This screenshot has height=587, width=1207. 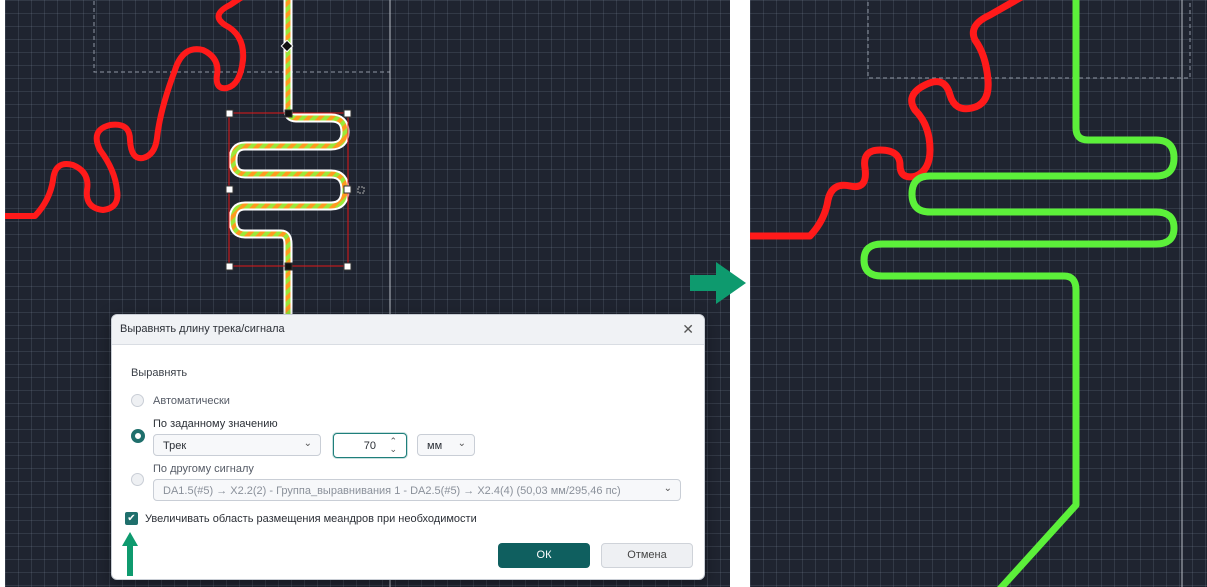 I want to click on dialog-titlebar: Выравнять длину трека/сигнала ✕, so click(x=408, y=330).